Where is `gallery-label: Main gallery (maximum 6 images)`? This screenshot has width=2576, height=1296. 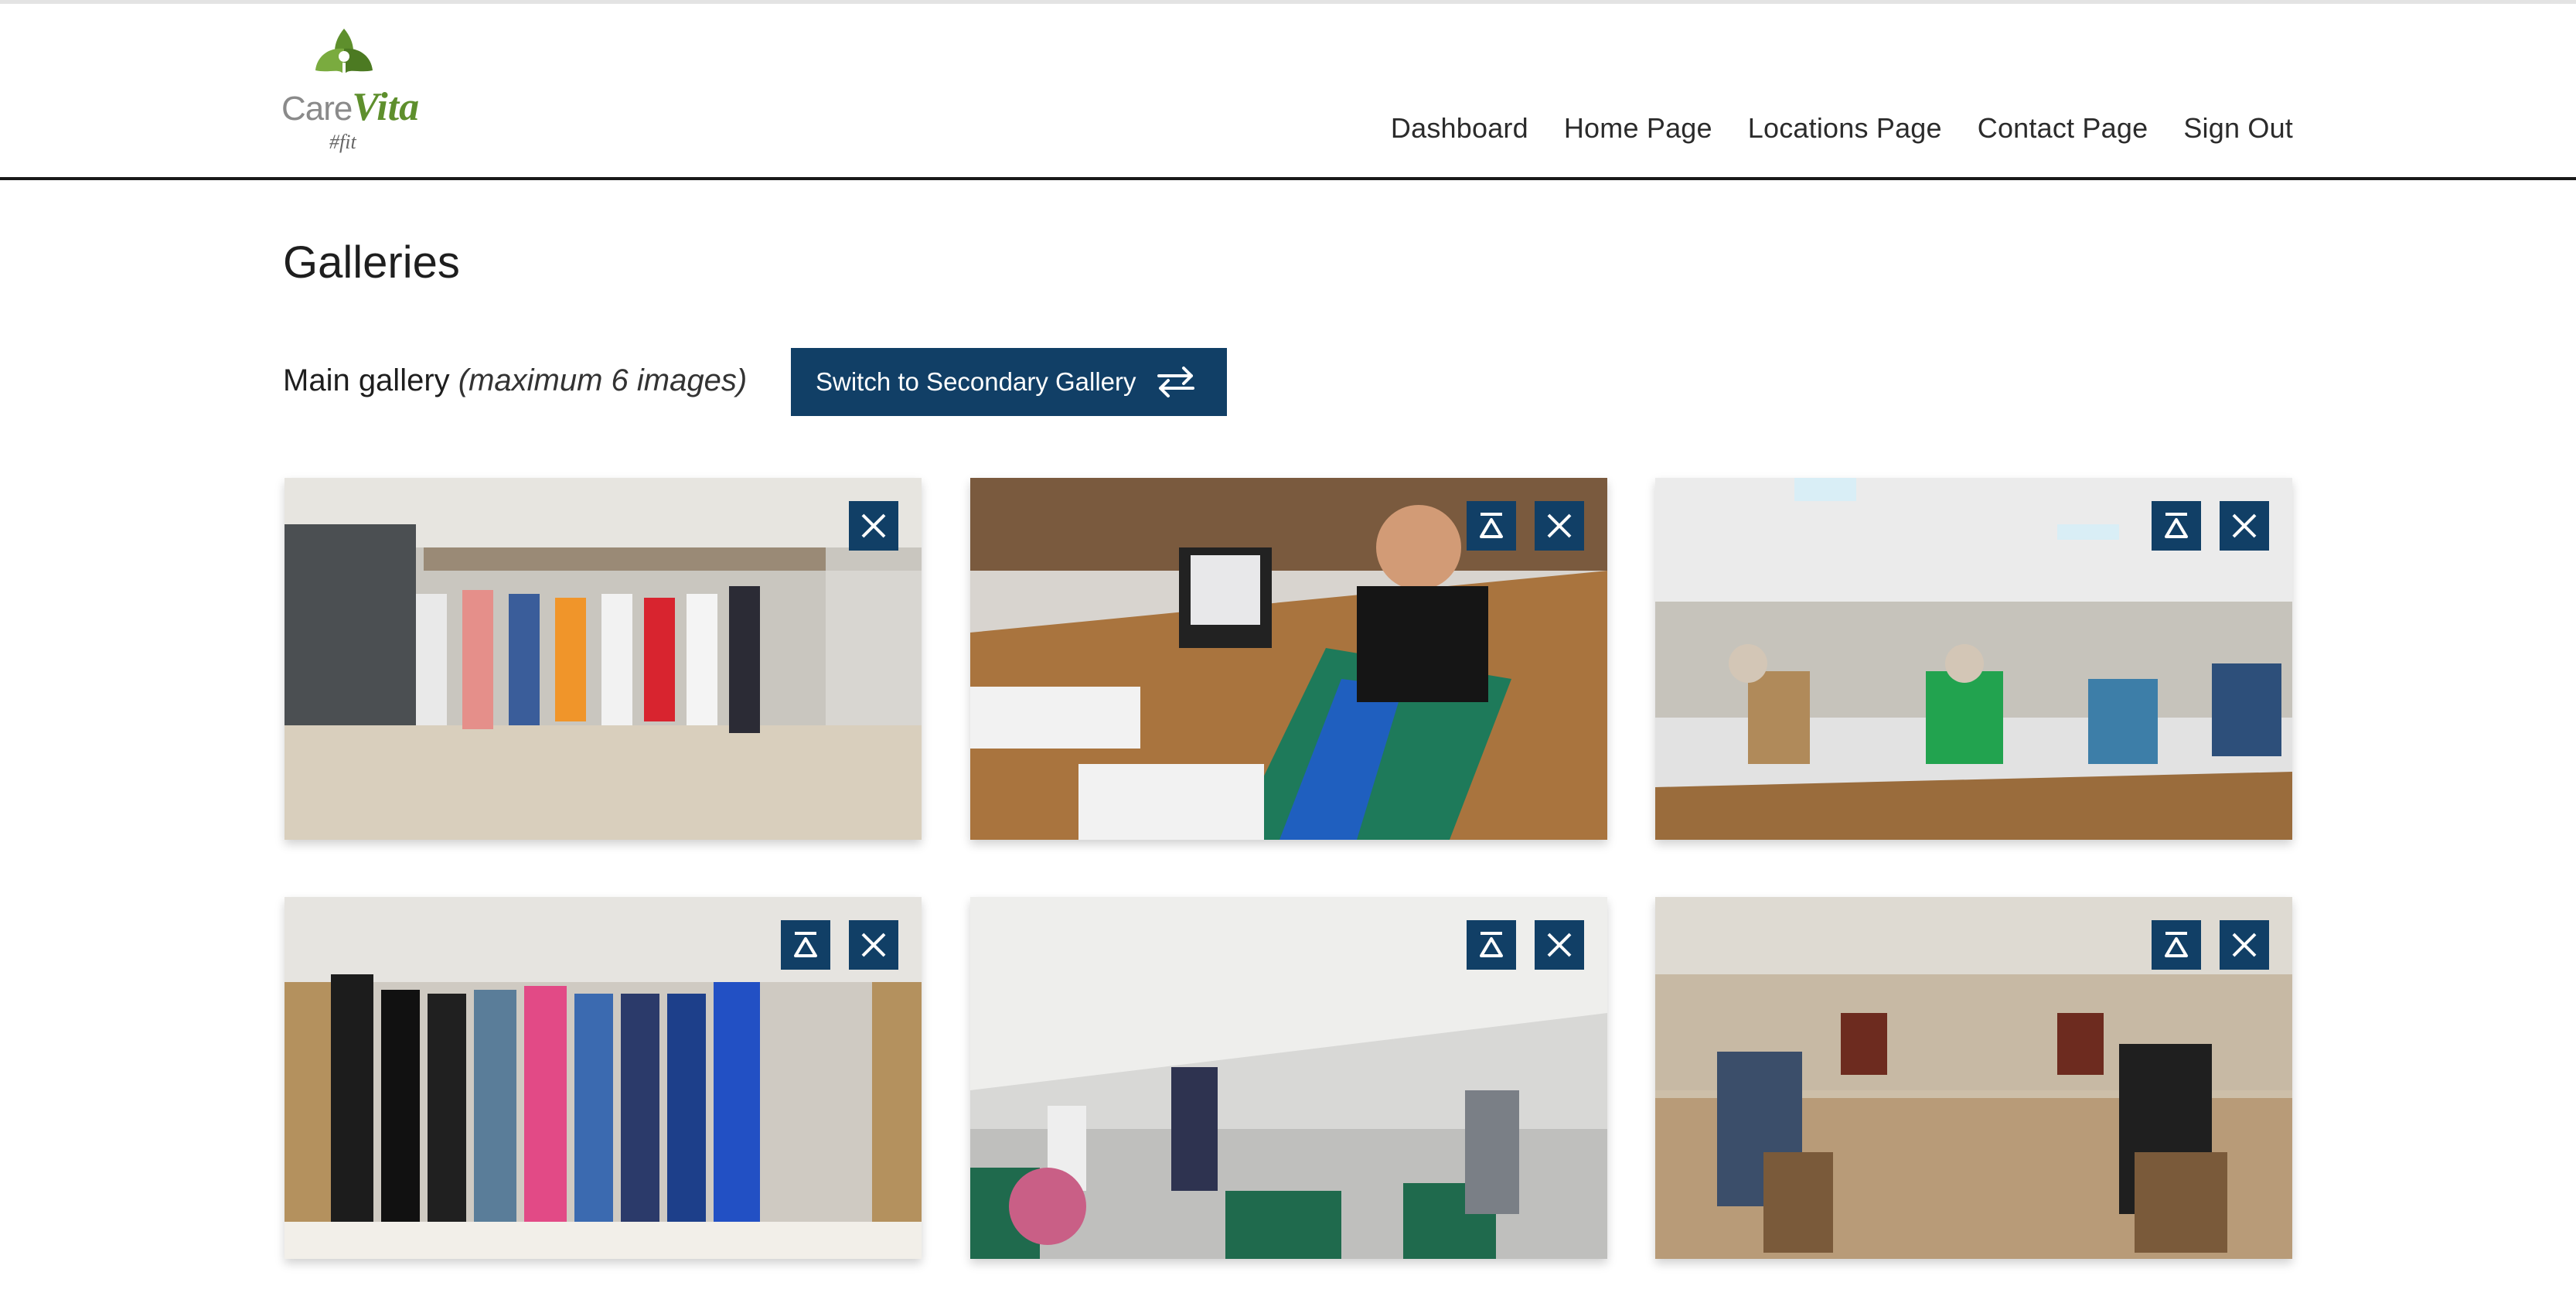 gallery-label: Main gallery (maximum 6 images) is located at coordinates (515, 380).